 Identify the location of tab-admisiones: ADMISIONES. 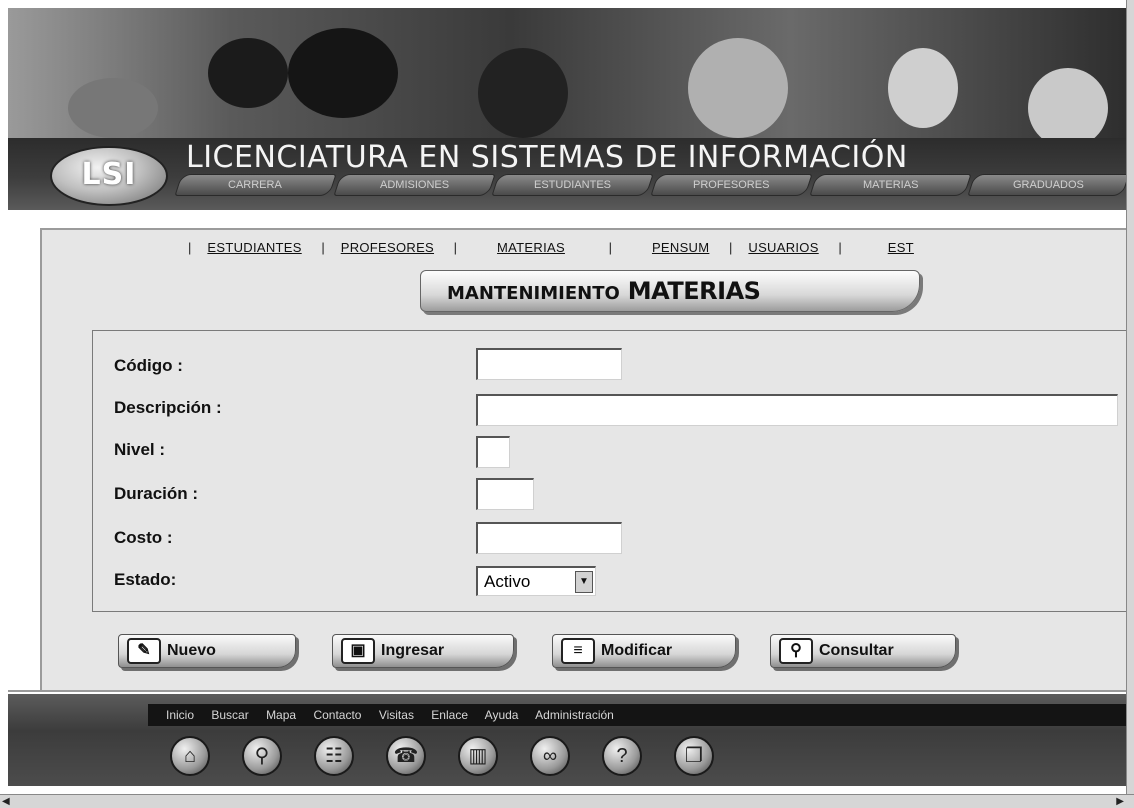
(414, 185).